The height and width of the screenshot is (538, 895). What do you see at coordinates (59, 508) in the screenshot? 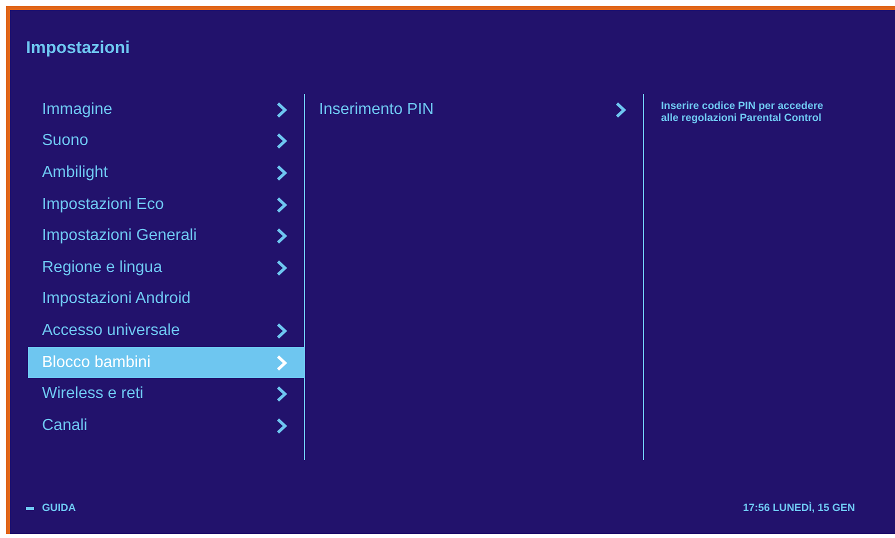
I see `guide-label: GUIDA` at bounding box center [59, 508].